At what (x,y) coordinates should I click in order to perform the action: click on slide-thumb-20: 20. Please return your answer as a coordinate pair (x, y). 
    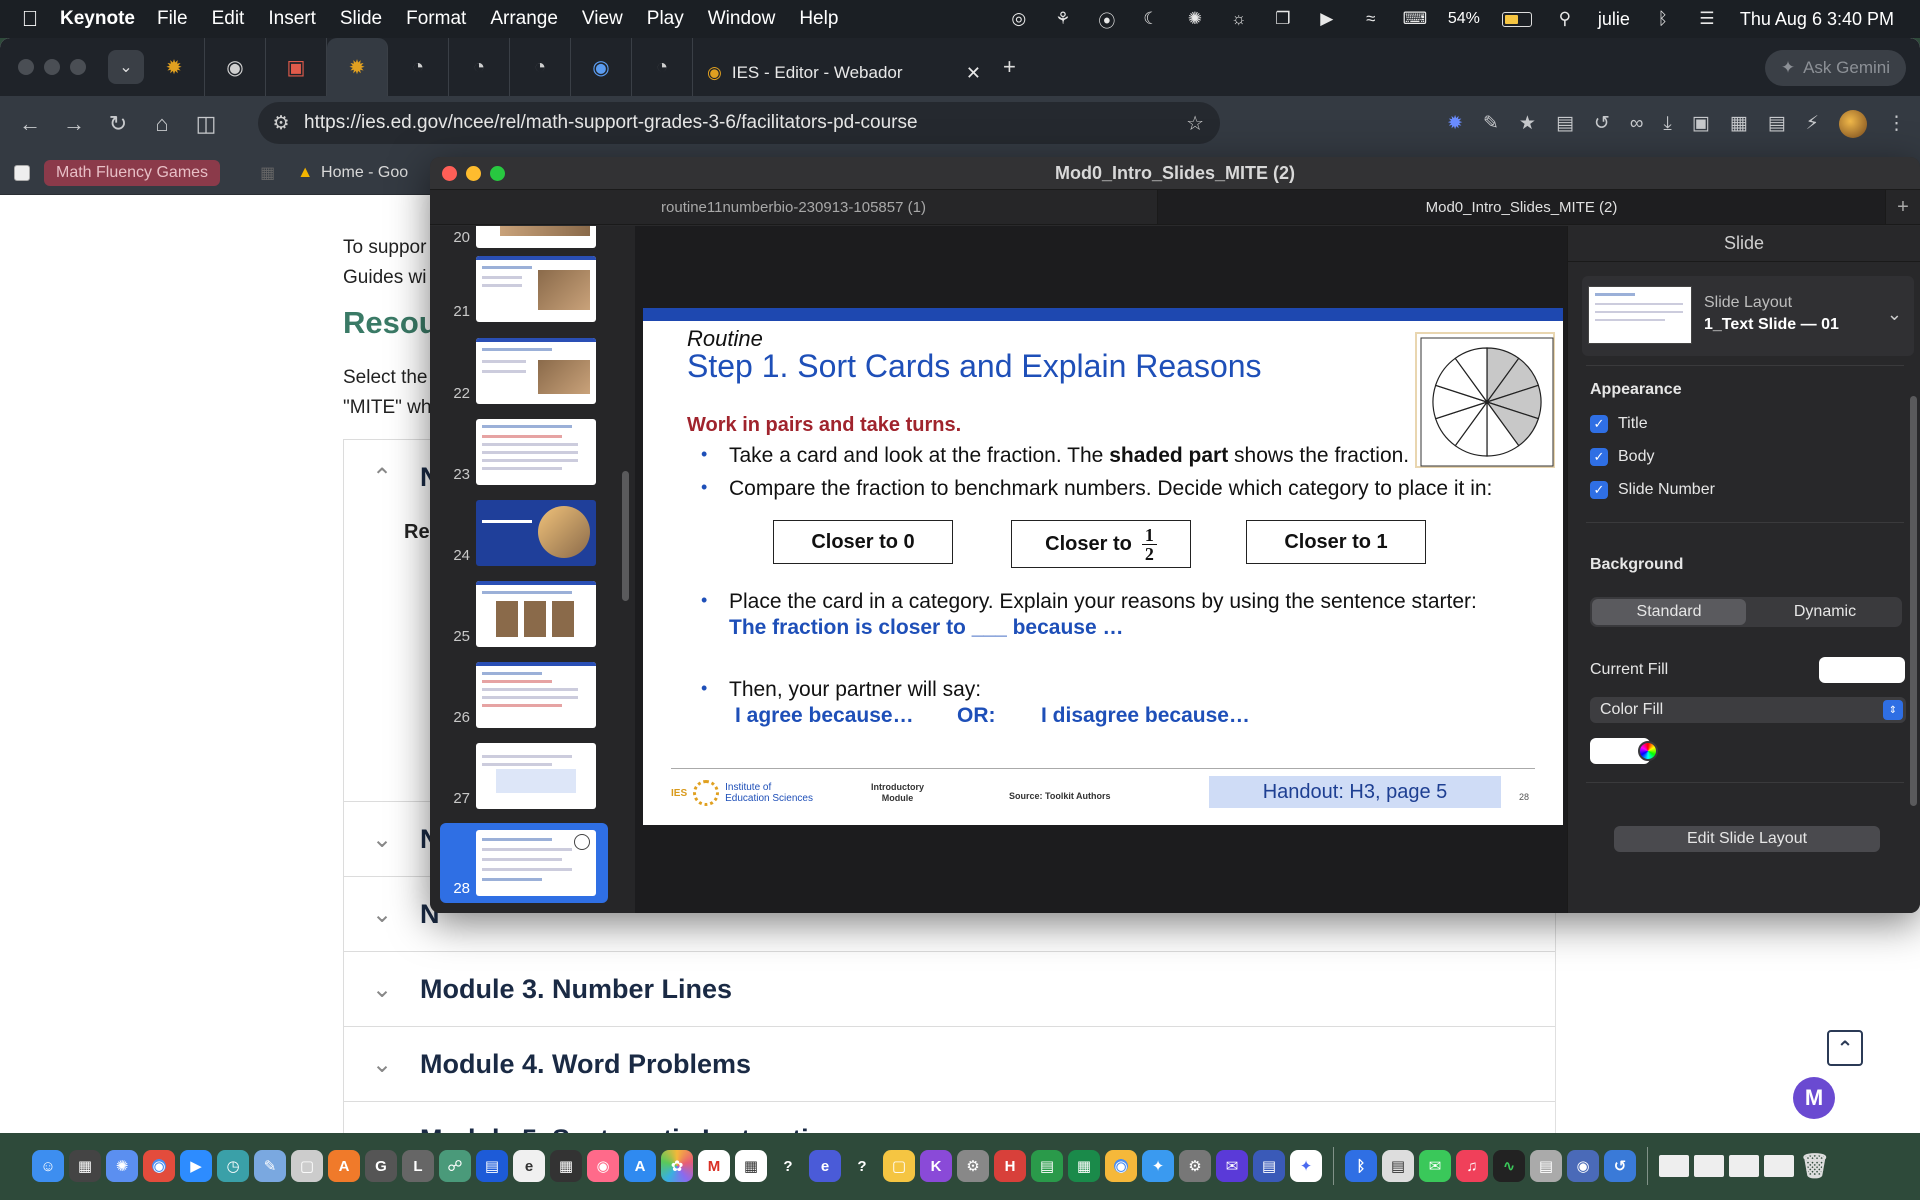
    Looking at the image, I should click on (532, 238).